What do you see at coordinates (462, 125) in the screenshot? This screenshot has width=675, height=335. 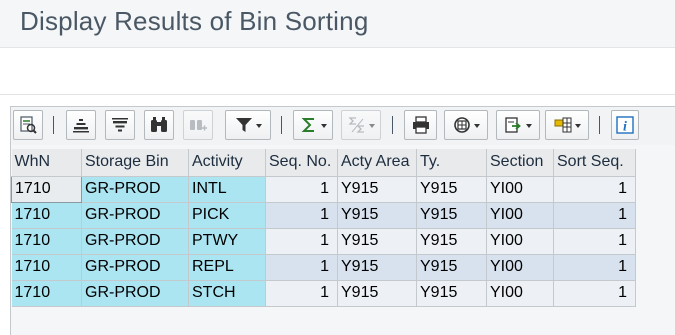 I see `views-icon` at bounding box center [462, 125].